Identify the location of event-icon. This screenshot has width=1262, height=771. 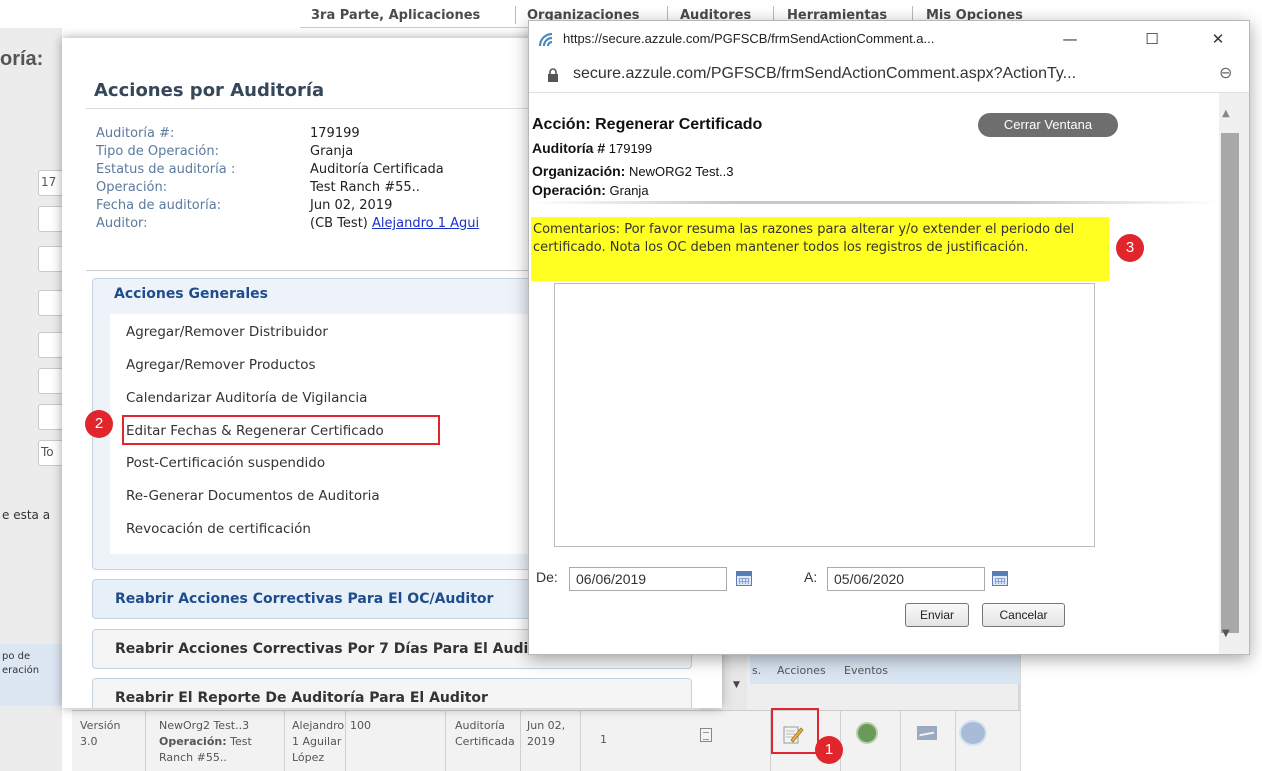
(867, 733).